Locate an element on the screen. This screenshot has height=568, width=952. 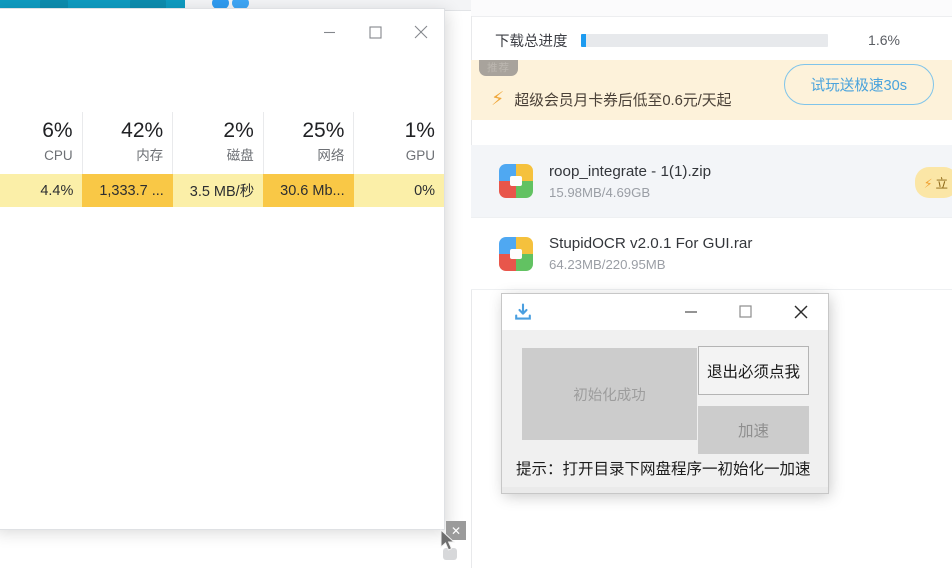
dialog-body: 初始化成功 退出必须点我 加速 提示：打开目录下网盘程序一初始化一加速 is located at coordinates (665, 411).